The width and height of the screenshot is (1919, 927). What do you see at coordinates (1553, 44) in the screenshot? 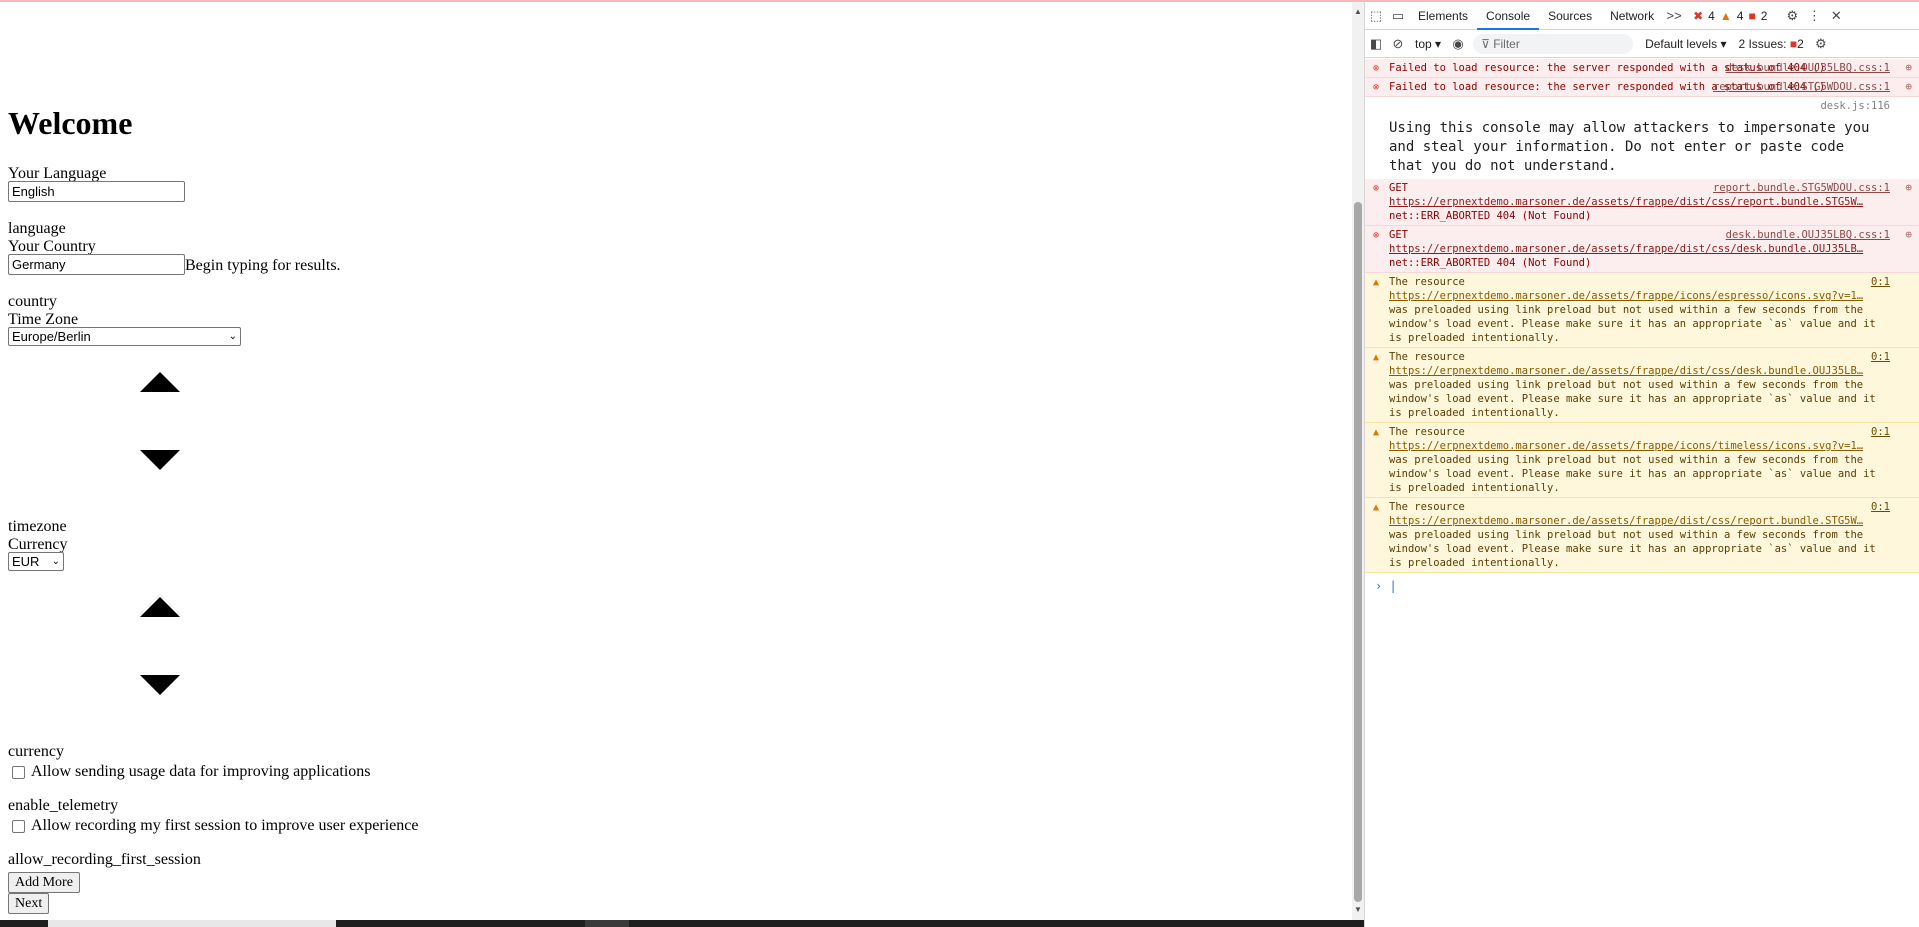
I see `filter-input: ⊽ Filter` at bounding box center [1553, 44].